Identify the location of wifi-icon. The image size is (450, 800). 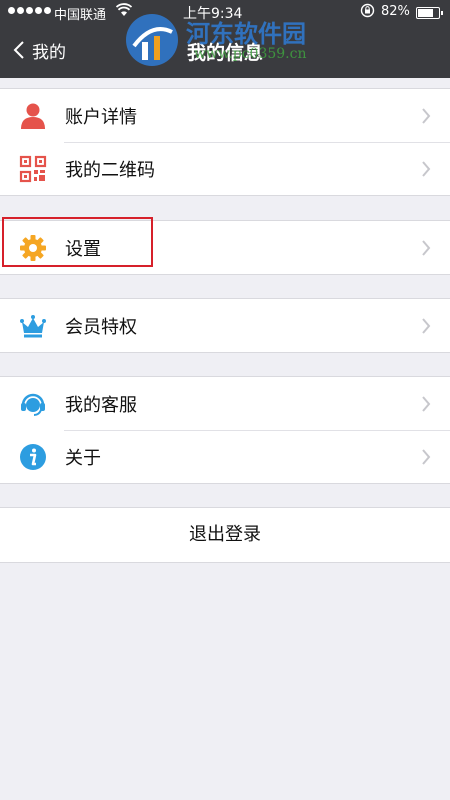
(124, 9).